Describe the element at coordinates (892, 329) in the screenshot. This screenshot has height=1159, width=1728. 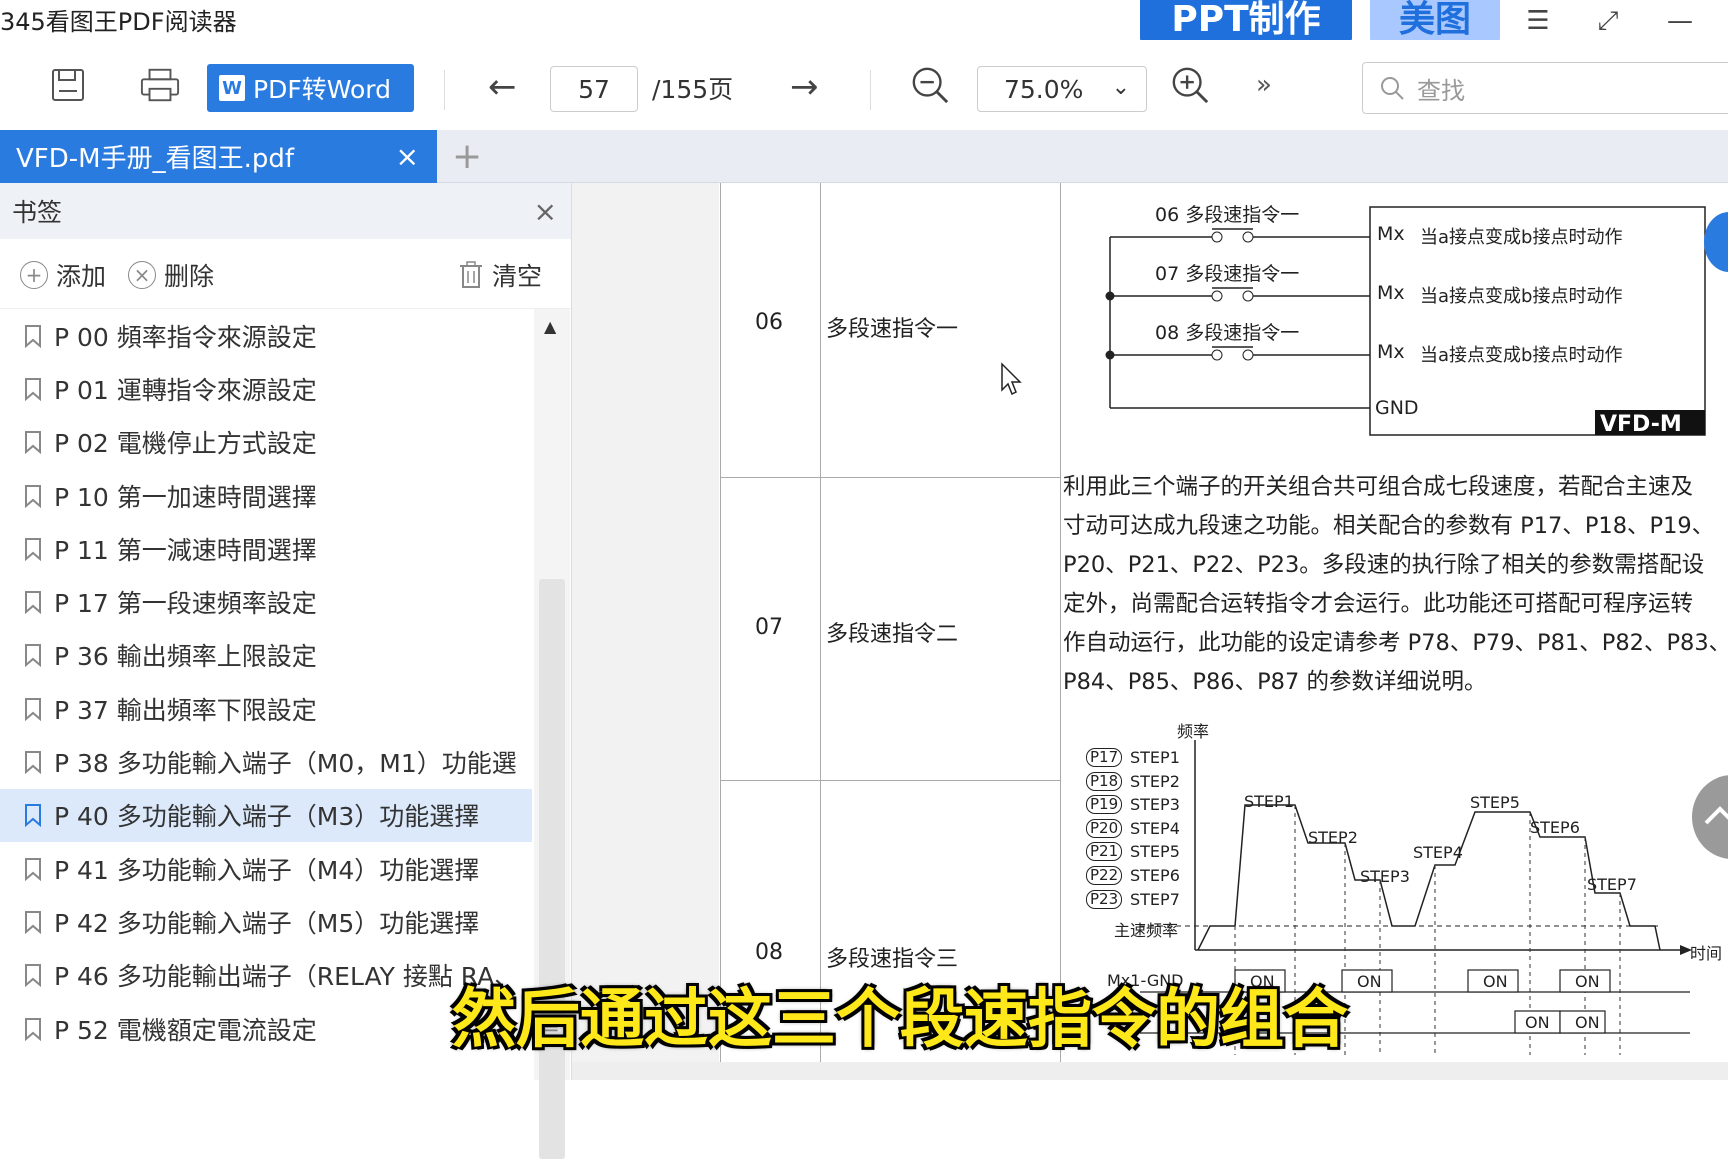
I see `table-cell-label: 多段速指令一` at that location.